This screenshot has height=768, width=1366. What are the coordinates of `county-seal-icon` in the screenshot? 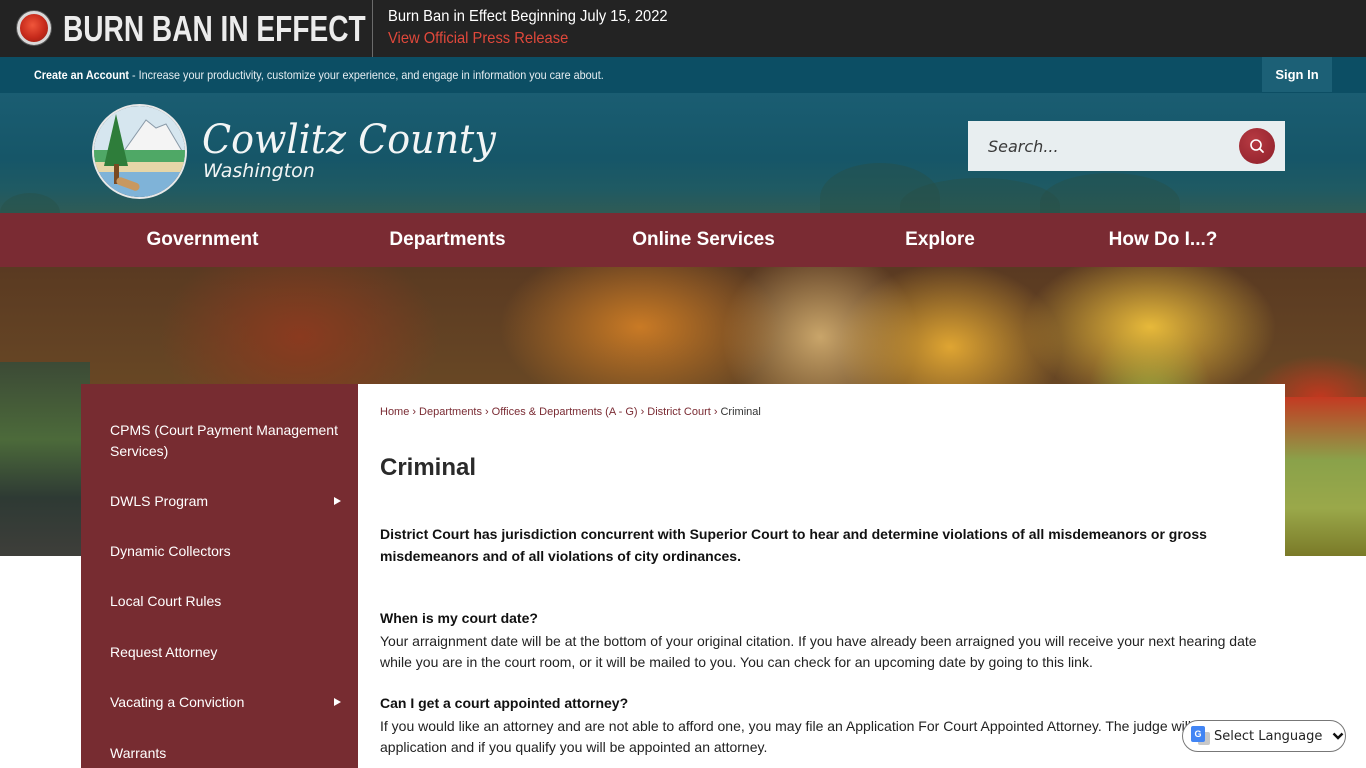 It's located at (139, 151).